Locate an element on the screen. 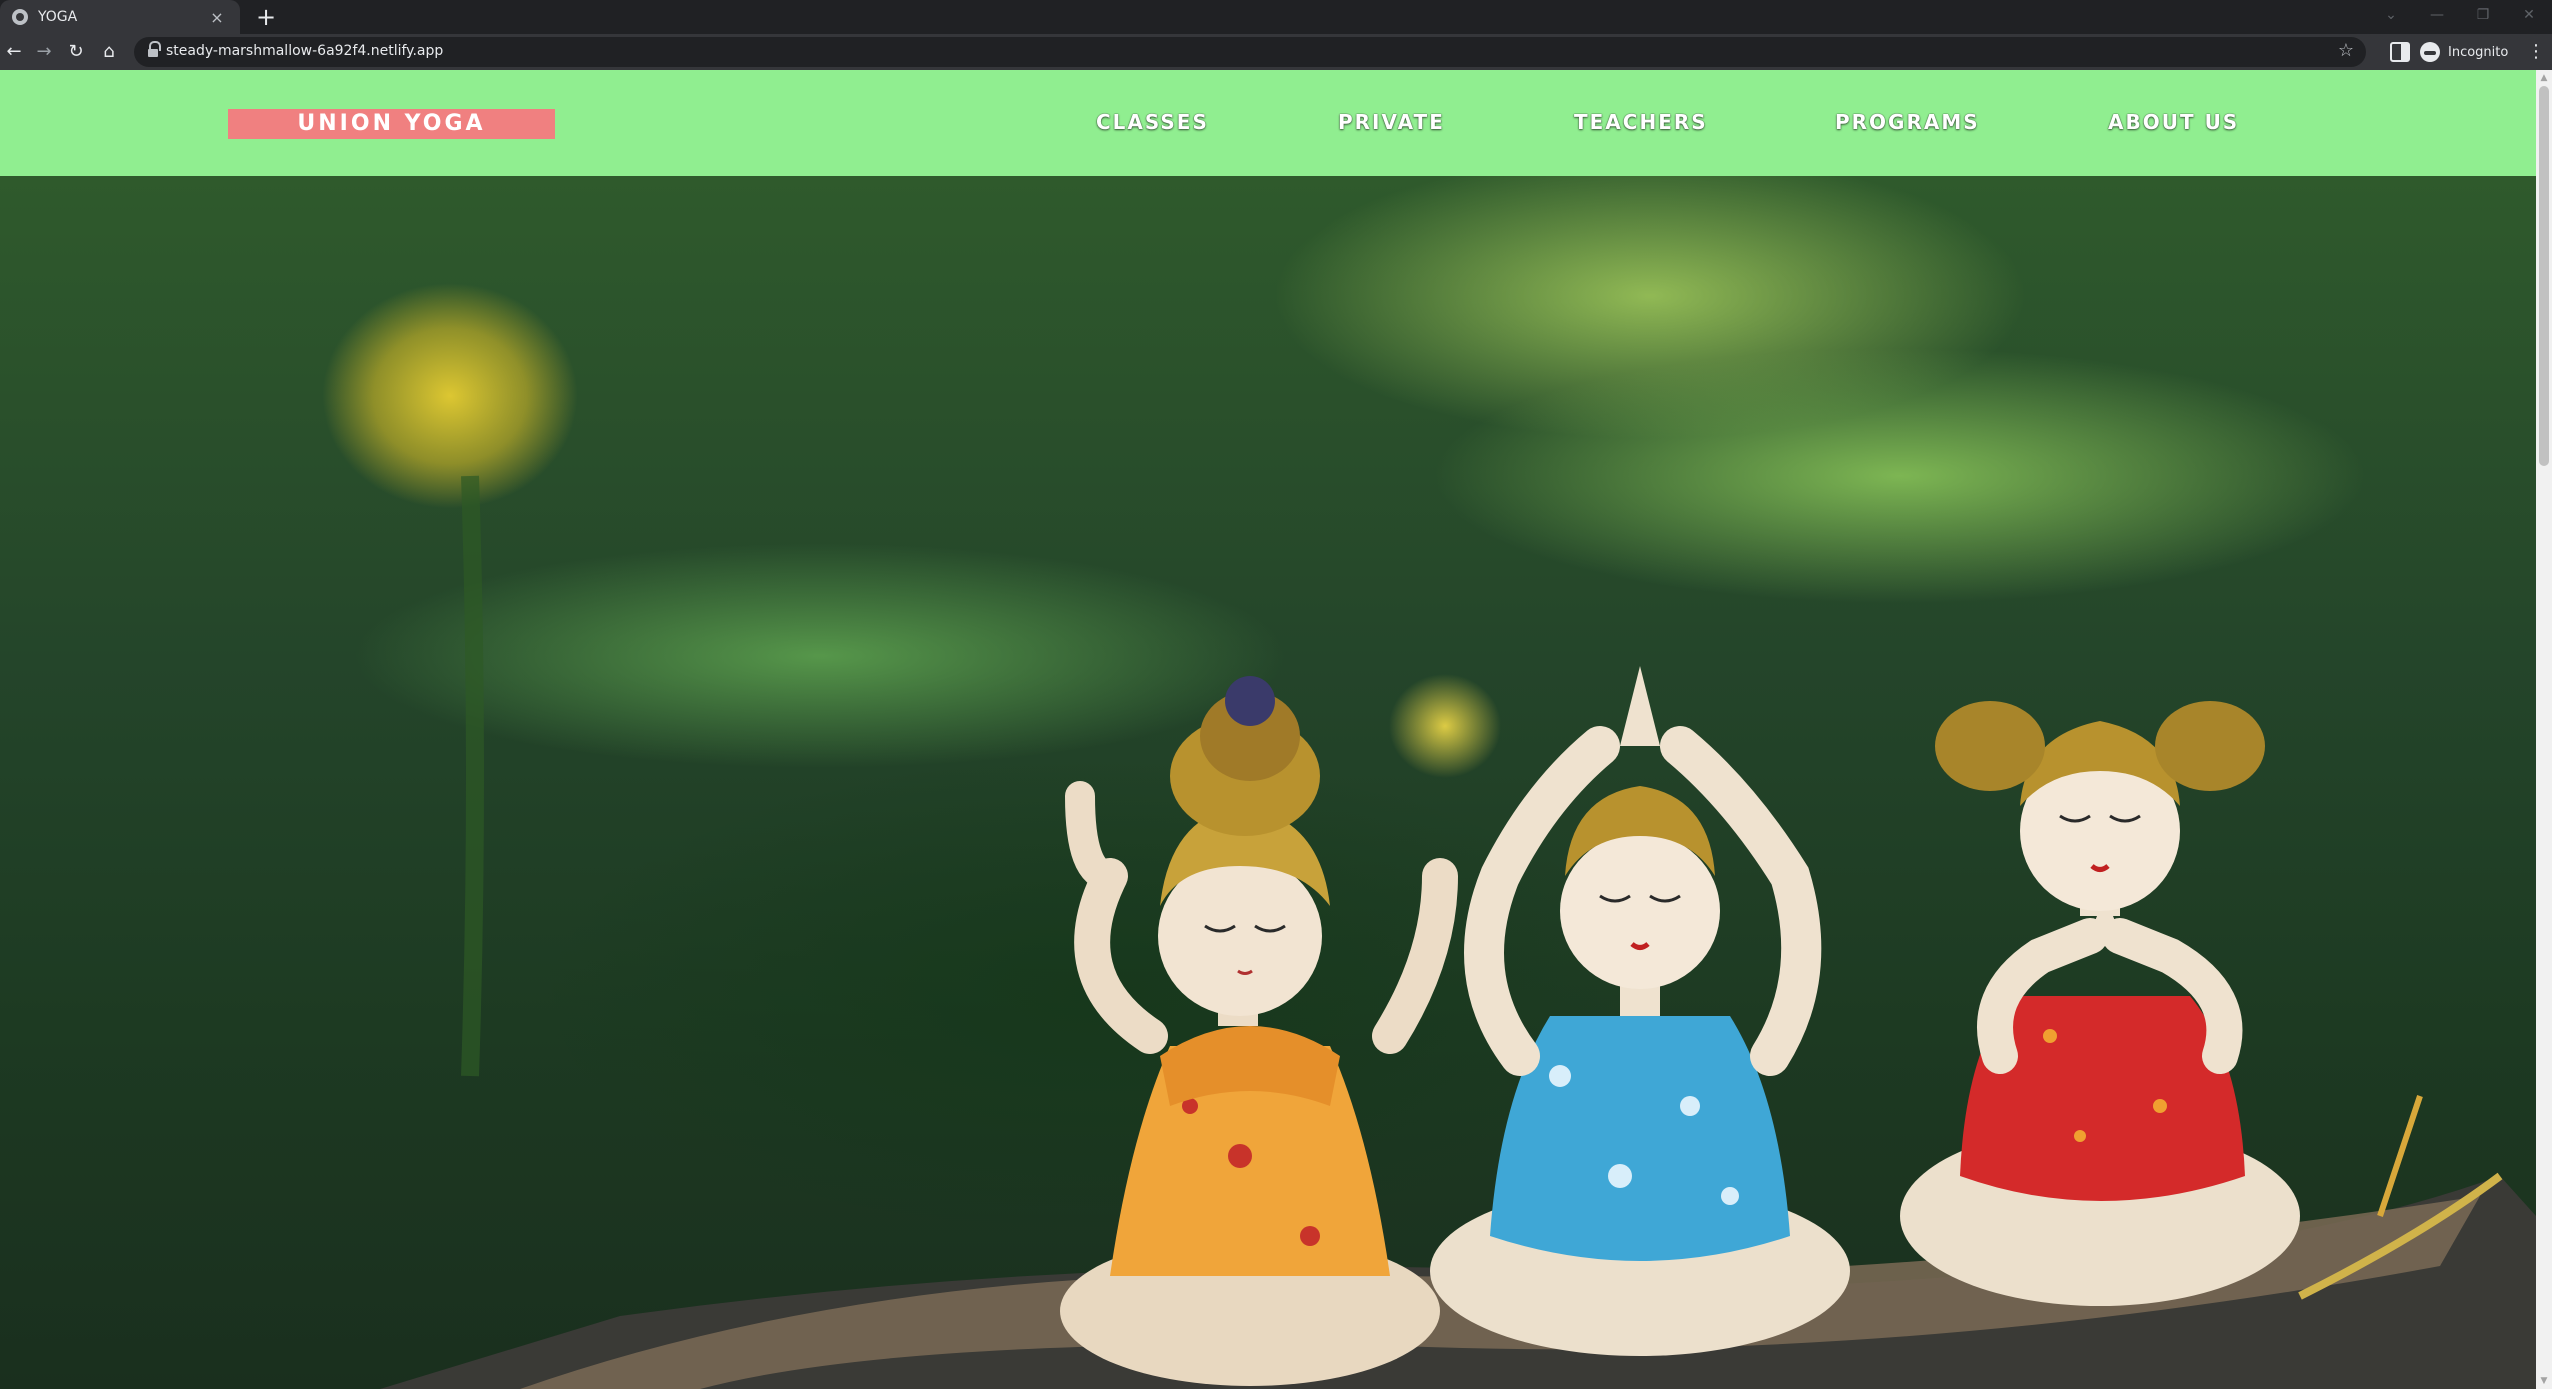  incognito-label: Incognito is located at coordinates (2478, 52).